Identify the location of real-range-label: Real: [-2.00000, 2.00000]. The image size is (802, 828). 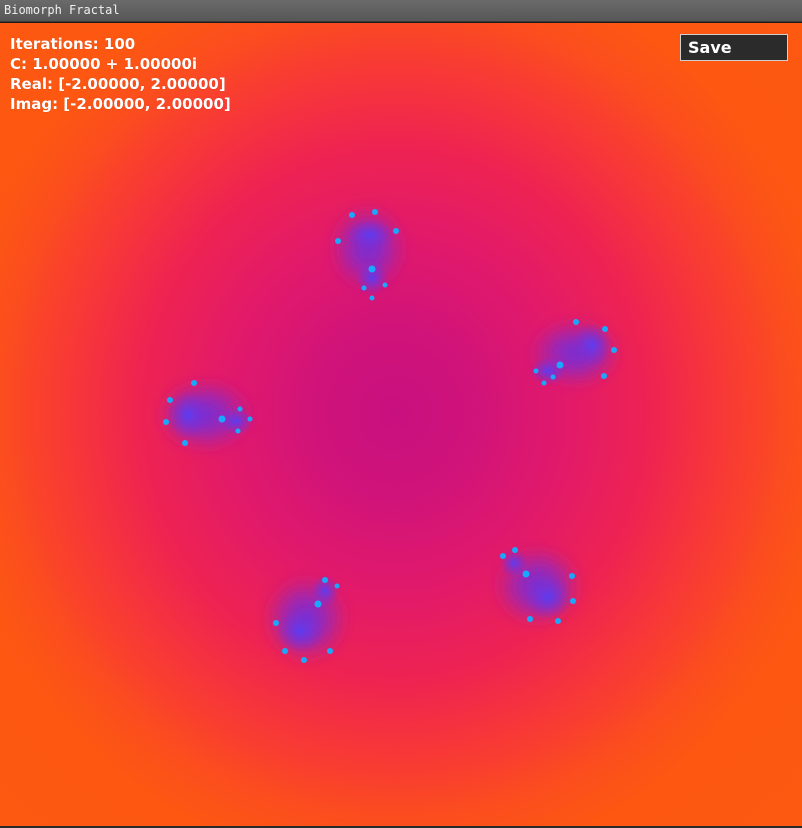
(118, 84).